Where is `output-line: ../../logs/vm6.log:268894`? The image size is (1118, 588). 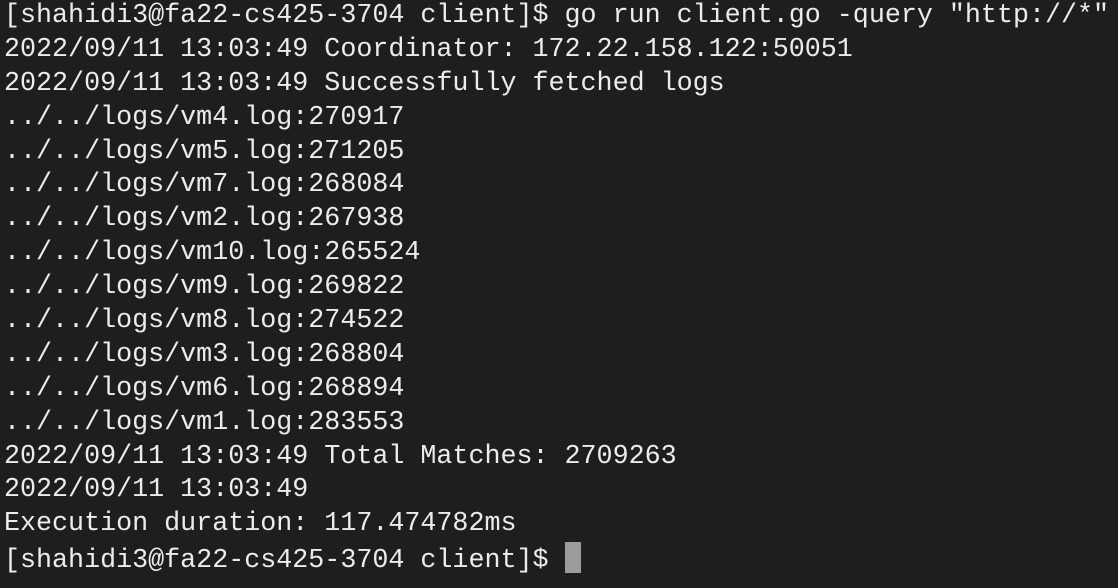 output-line: ../../logs/vm6.log:268894 is located at coordinates (204, 388).